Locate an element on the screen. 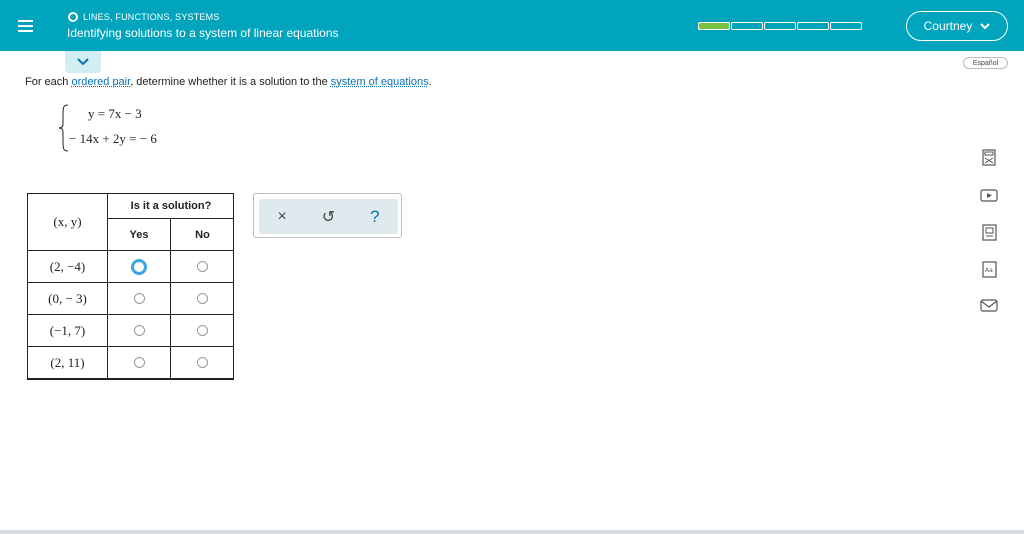 The width and height of the screenshot is (1024, 534). header-yes: Yes is located at coordinates (139, 235).